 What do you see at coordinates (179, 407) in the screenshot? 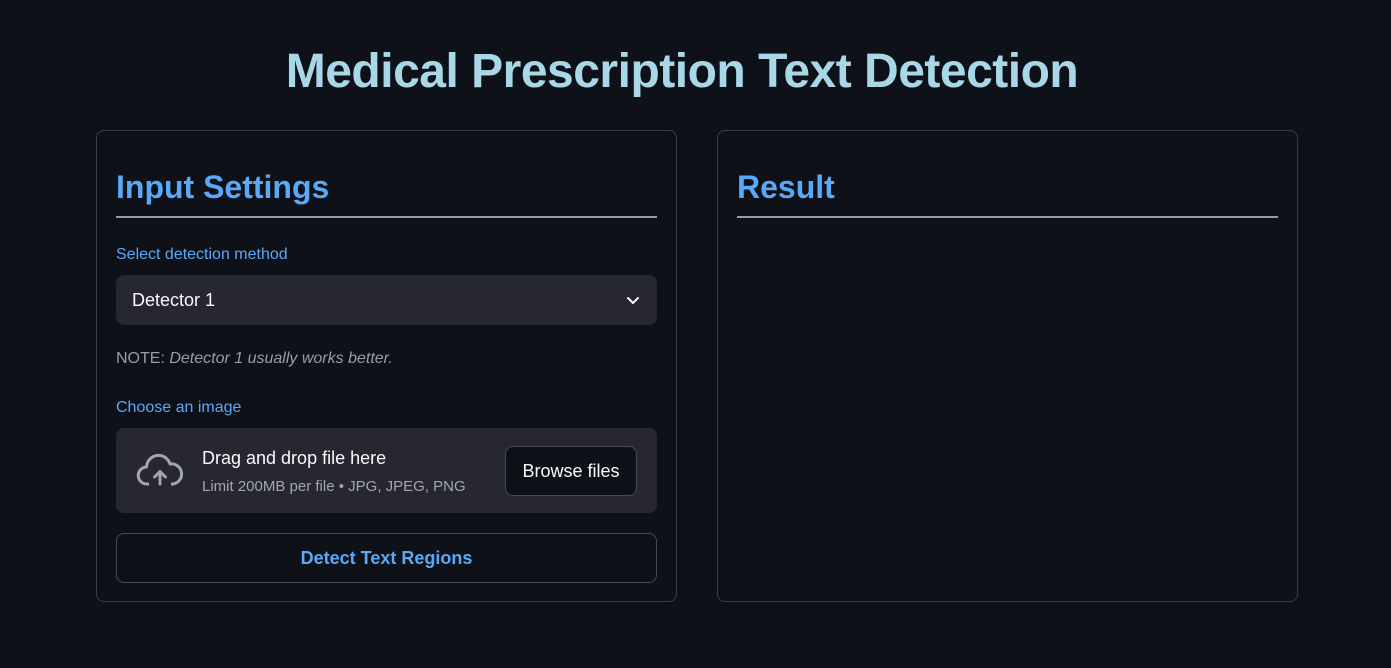
I see `choose-image-label: Choose an image` at bounding box center [179, 407].